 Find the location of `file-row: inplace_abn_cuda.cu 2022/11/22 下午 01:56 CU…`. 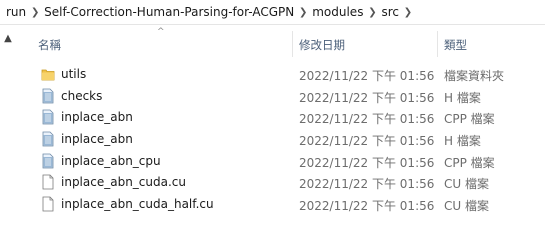

file-row: inplace_abn_cuda.cu 2022/11/22 下午 01:56 CU… is located at coordinates (272, 182).